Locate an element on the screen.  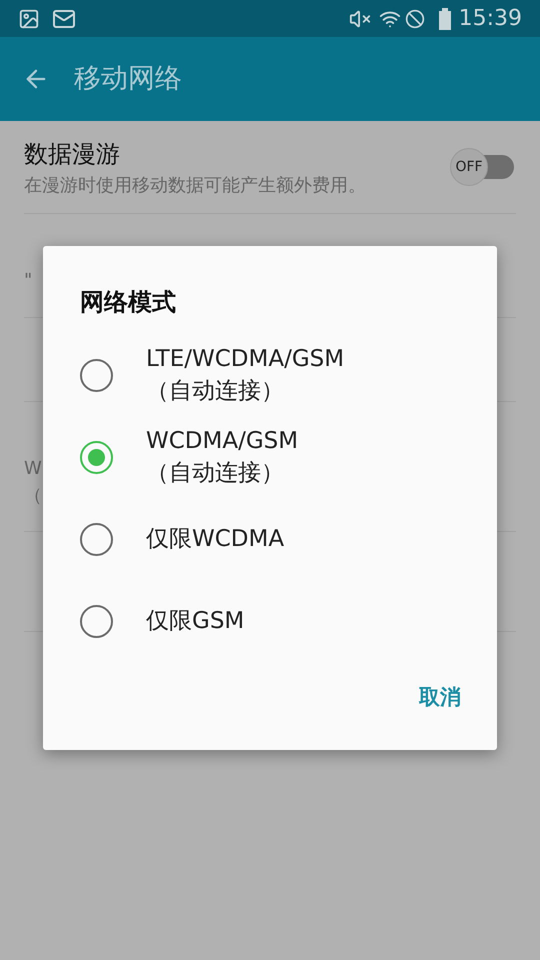
app-bar-title: 移动网络 is located at coordinates (128, 79).